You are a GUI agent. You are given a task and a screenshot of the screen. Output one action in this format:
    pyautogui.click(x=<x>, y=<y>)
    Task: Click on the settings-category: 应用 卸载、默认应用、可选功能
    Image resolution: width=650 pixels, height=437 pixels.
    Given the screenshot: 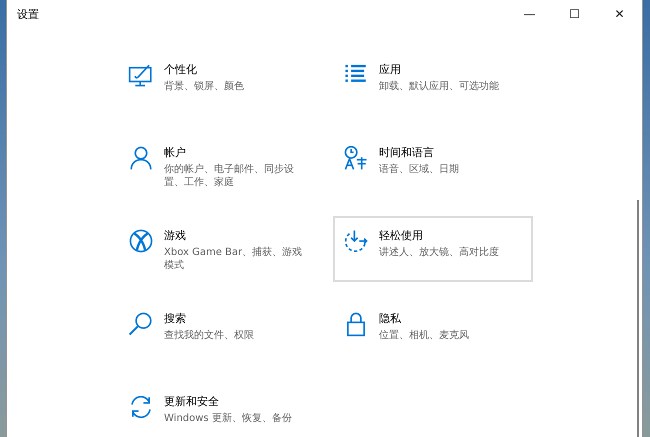 What is the action you would take?
    pyautogui.click(x=433, y=83)
    